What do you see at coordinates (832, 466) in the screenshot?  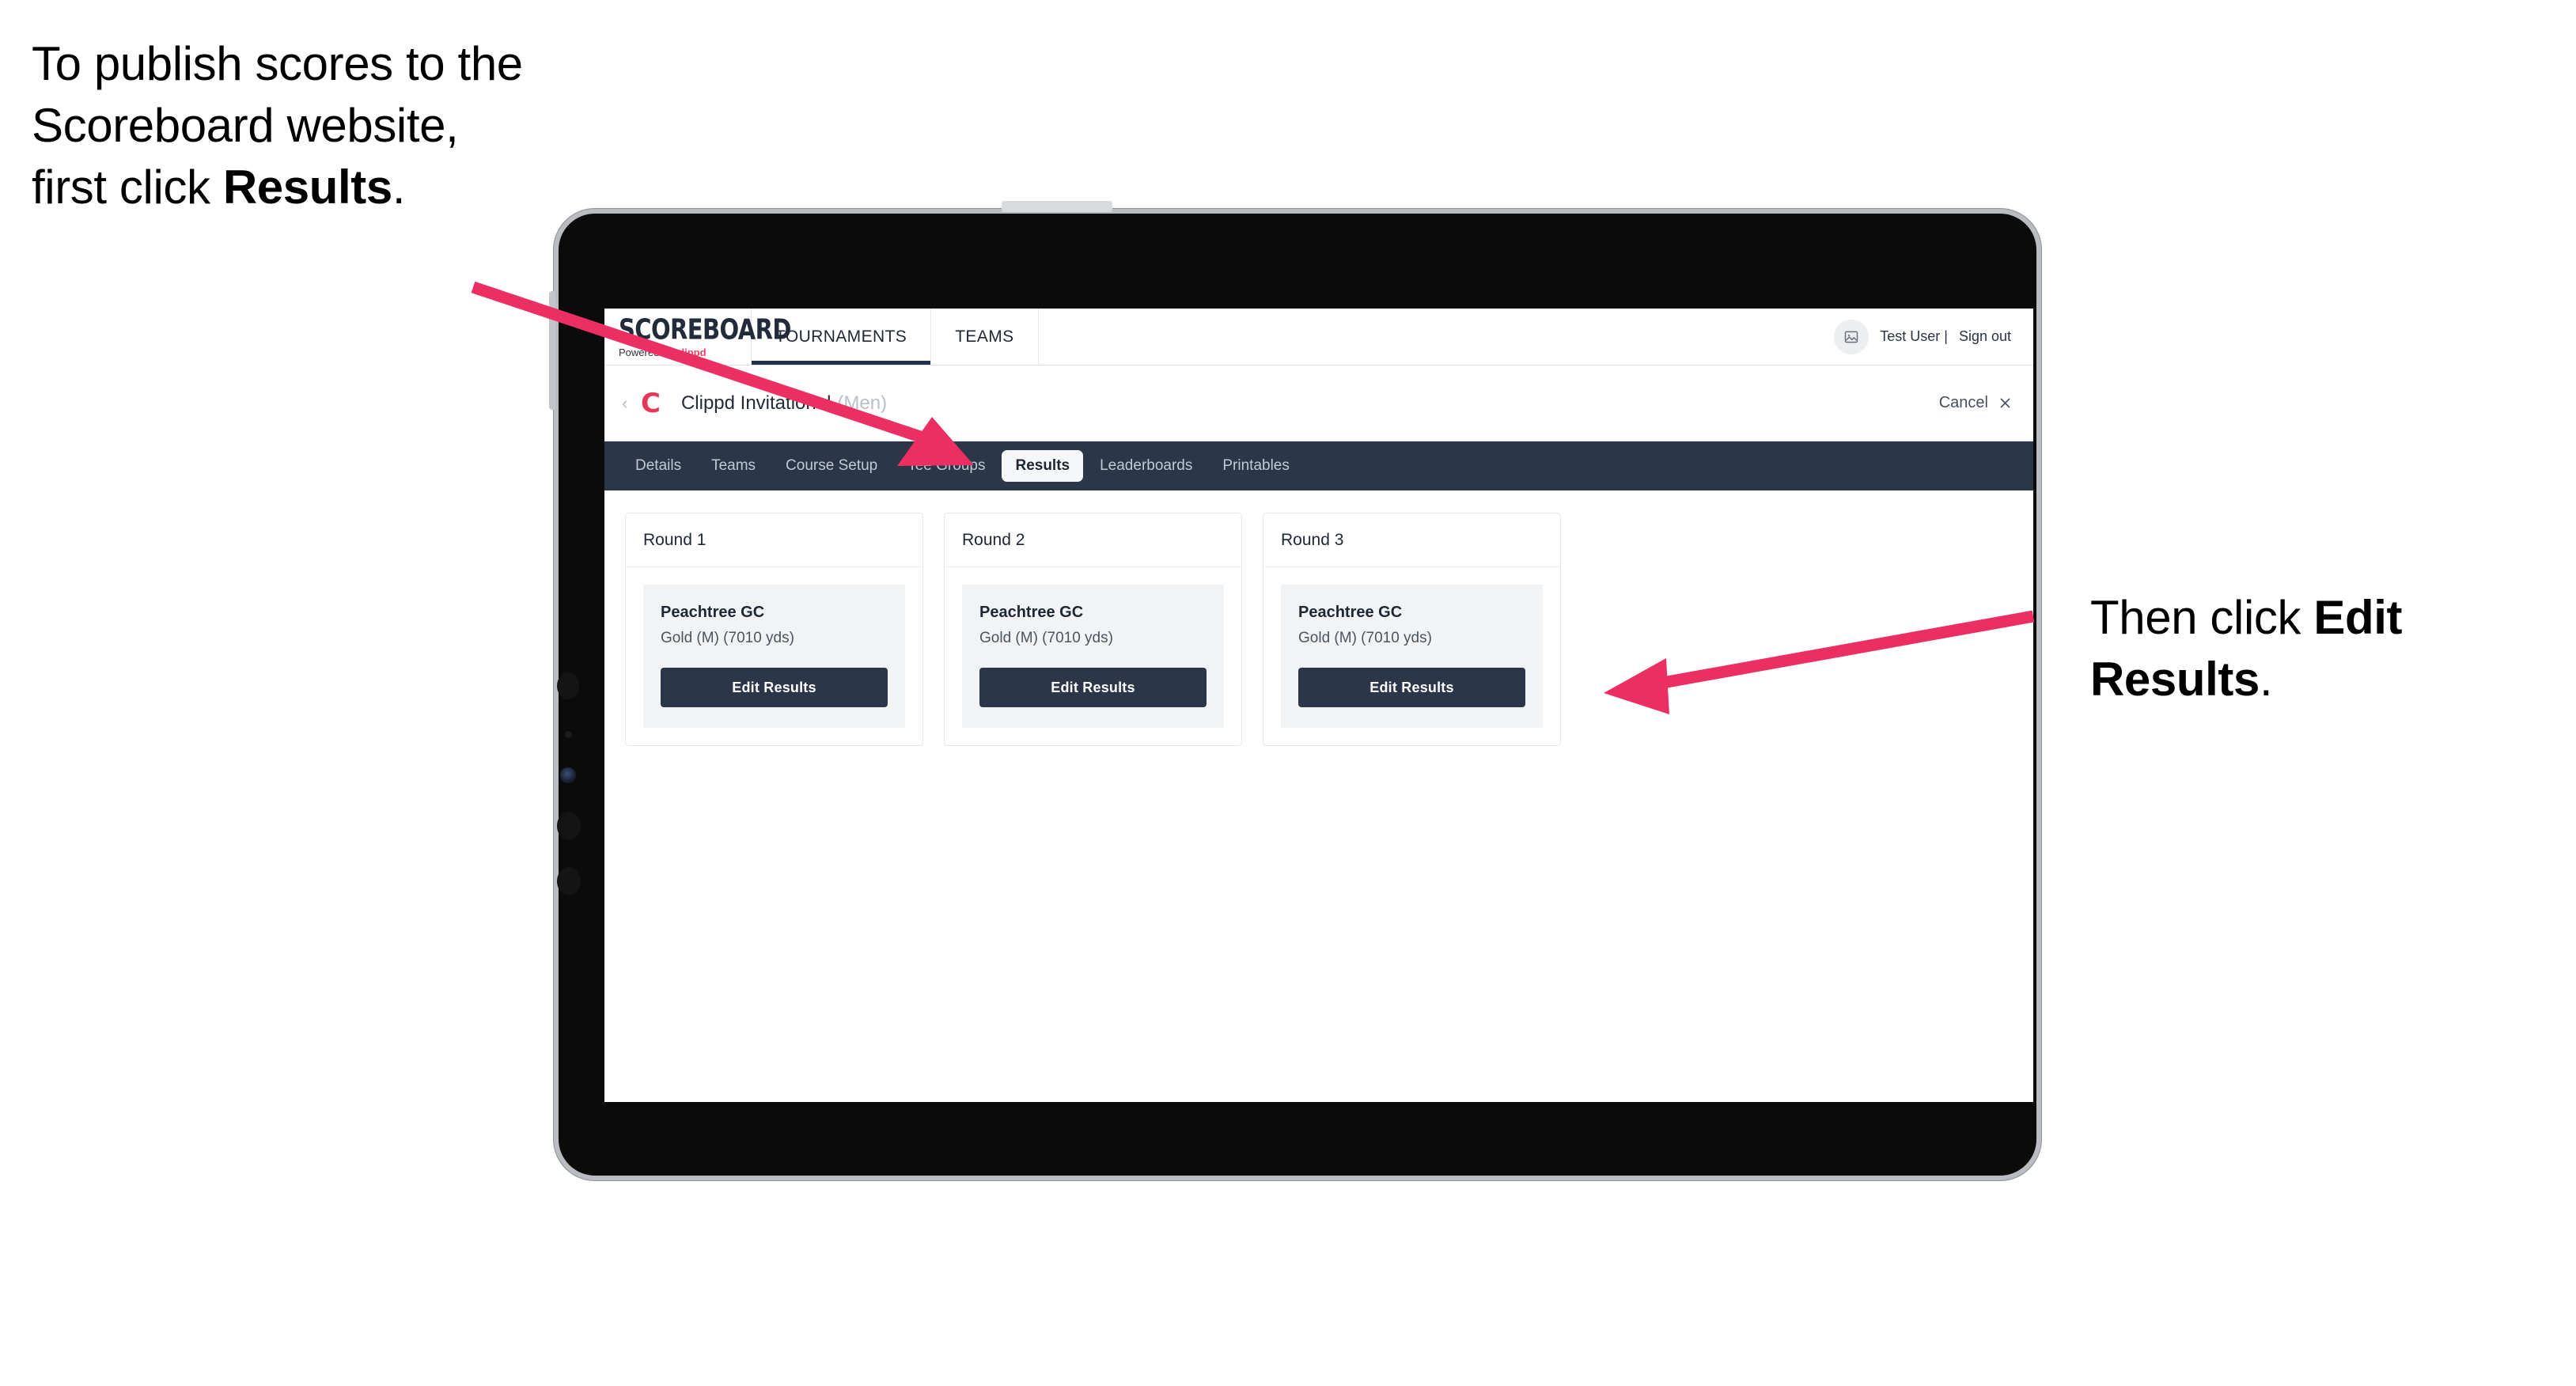 I see `tab-course-setup: Course Setup` at bounding box center [832, 466].